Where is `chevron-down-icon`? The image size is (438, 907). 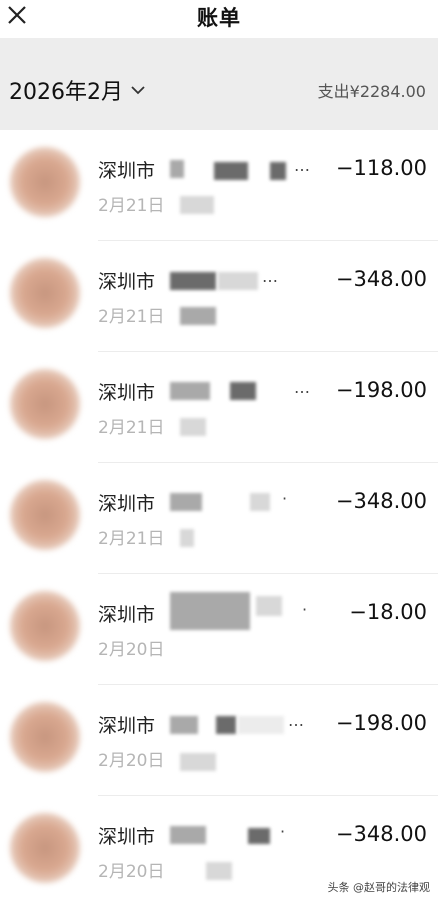
chevron-down-icon is located at coordinates (138, 90).